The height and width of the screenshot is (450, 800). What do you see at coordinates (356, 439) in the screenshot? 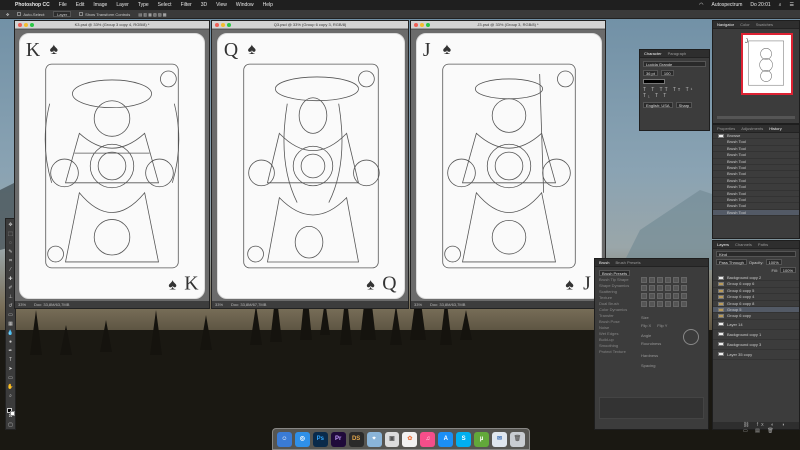
I see `daz-studio-icon: DS` at bounding box center [356, 439].